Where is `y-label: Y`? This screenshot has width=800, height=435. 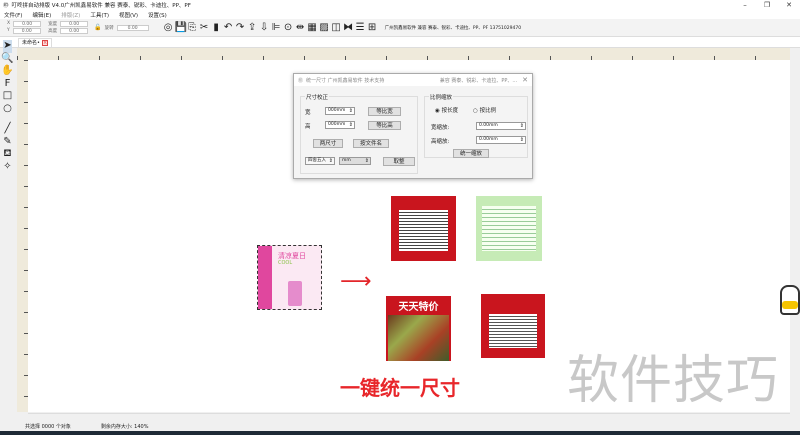 y-label: Y is located at coordinates (8, 30).